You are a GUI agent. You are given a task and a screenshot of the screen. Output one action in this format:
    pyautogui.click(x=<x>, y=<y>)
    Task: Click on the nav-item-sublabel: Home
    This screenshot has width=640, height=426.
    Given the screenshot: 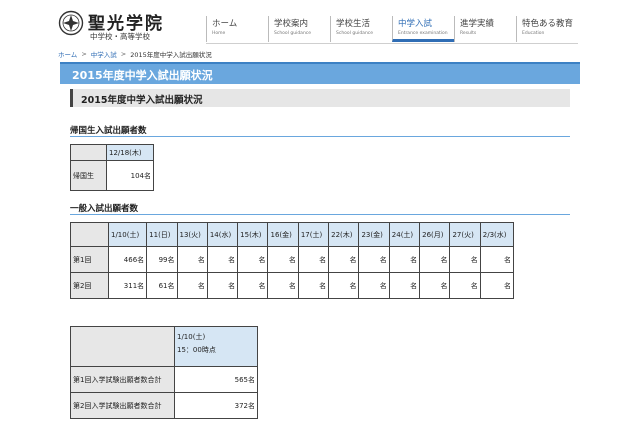 What is the action you would take?
    pyautogui.click(x=219, y=33)
    